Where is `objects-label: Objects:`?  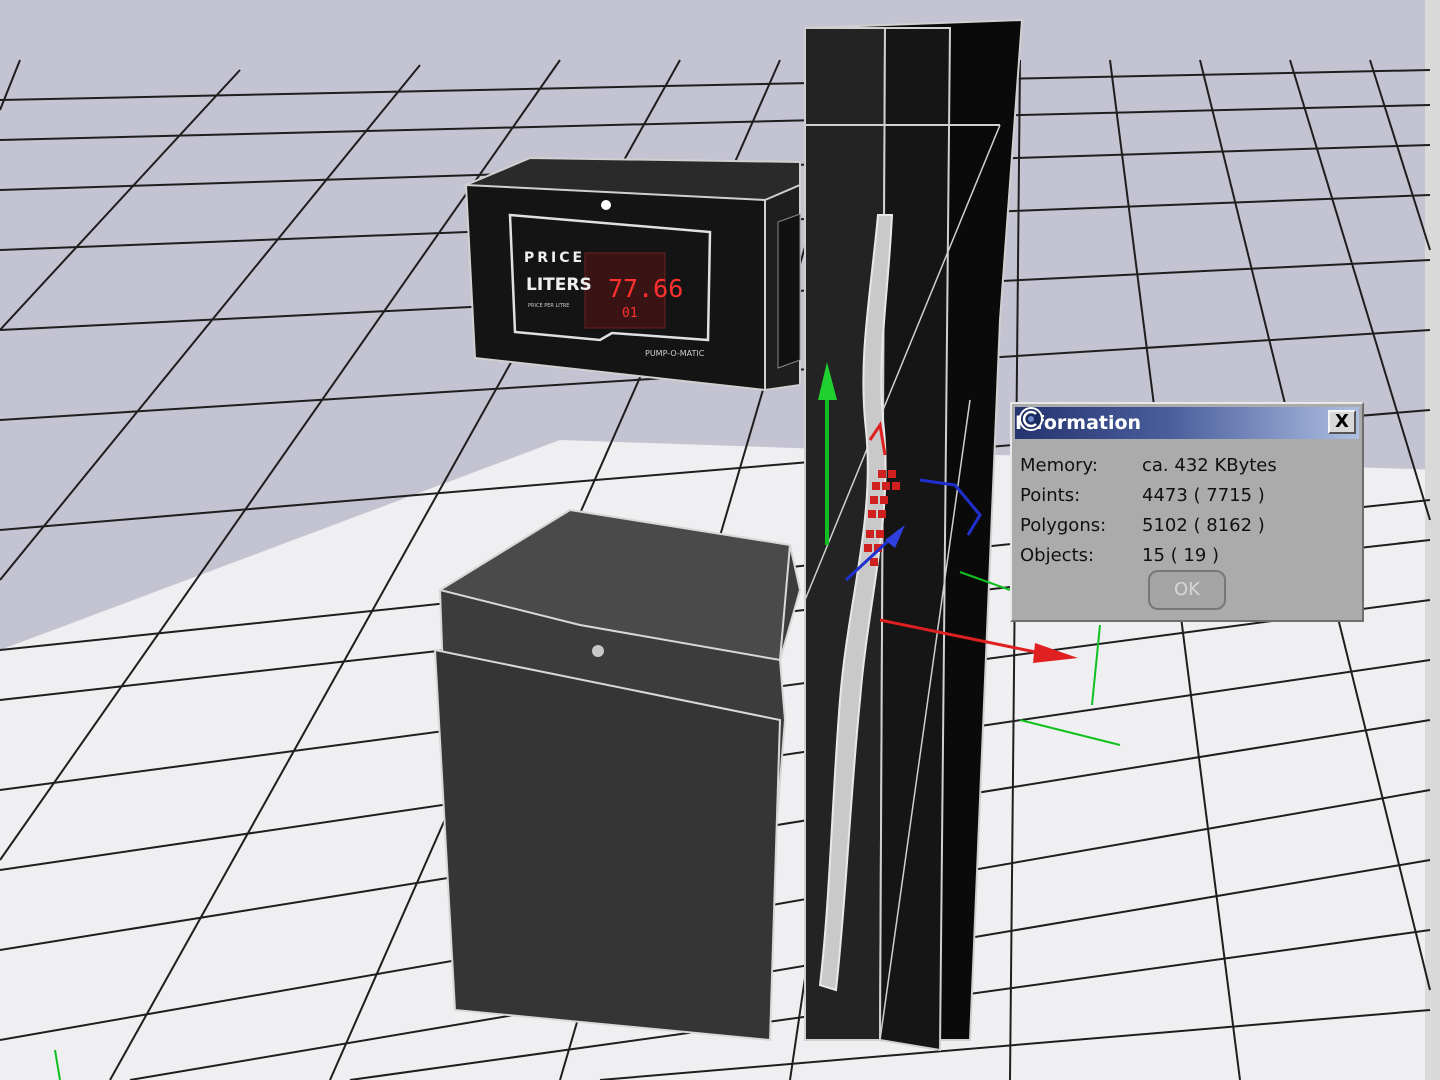
objects-label: Objects: is located at coordinates (1057, 555).